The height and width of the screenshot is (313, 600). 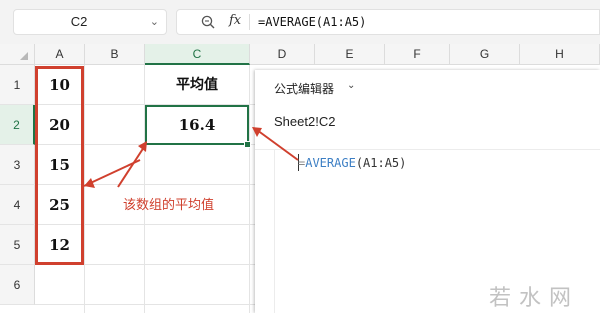 What do you see at coordinates (191, 157) in the screenshot?
I see `annotation-arrows` at bounding box center [191, 157].